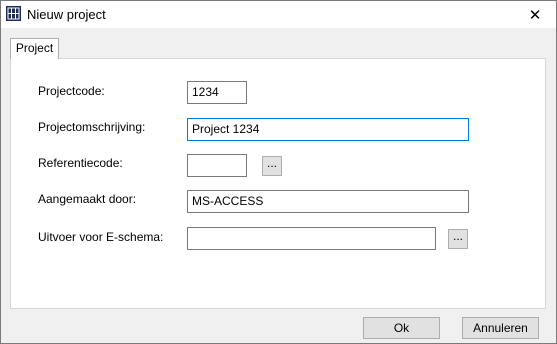  I want to click on projectomschrijving-input: Project 1234, so click(328, 129).